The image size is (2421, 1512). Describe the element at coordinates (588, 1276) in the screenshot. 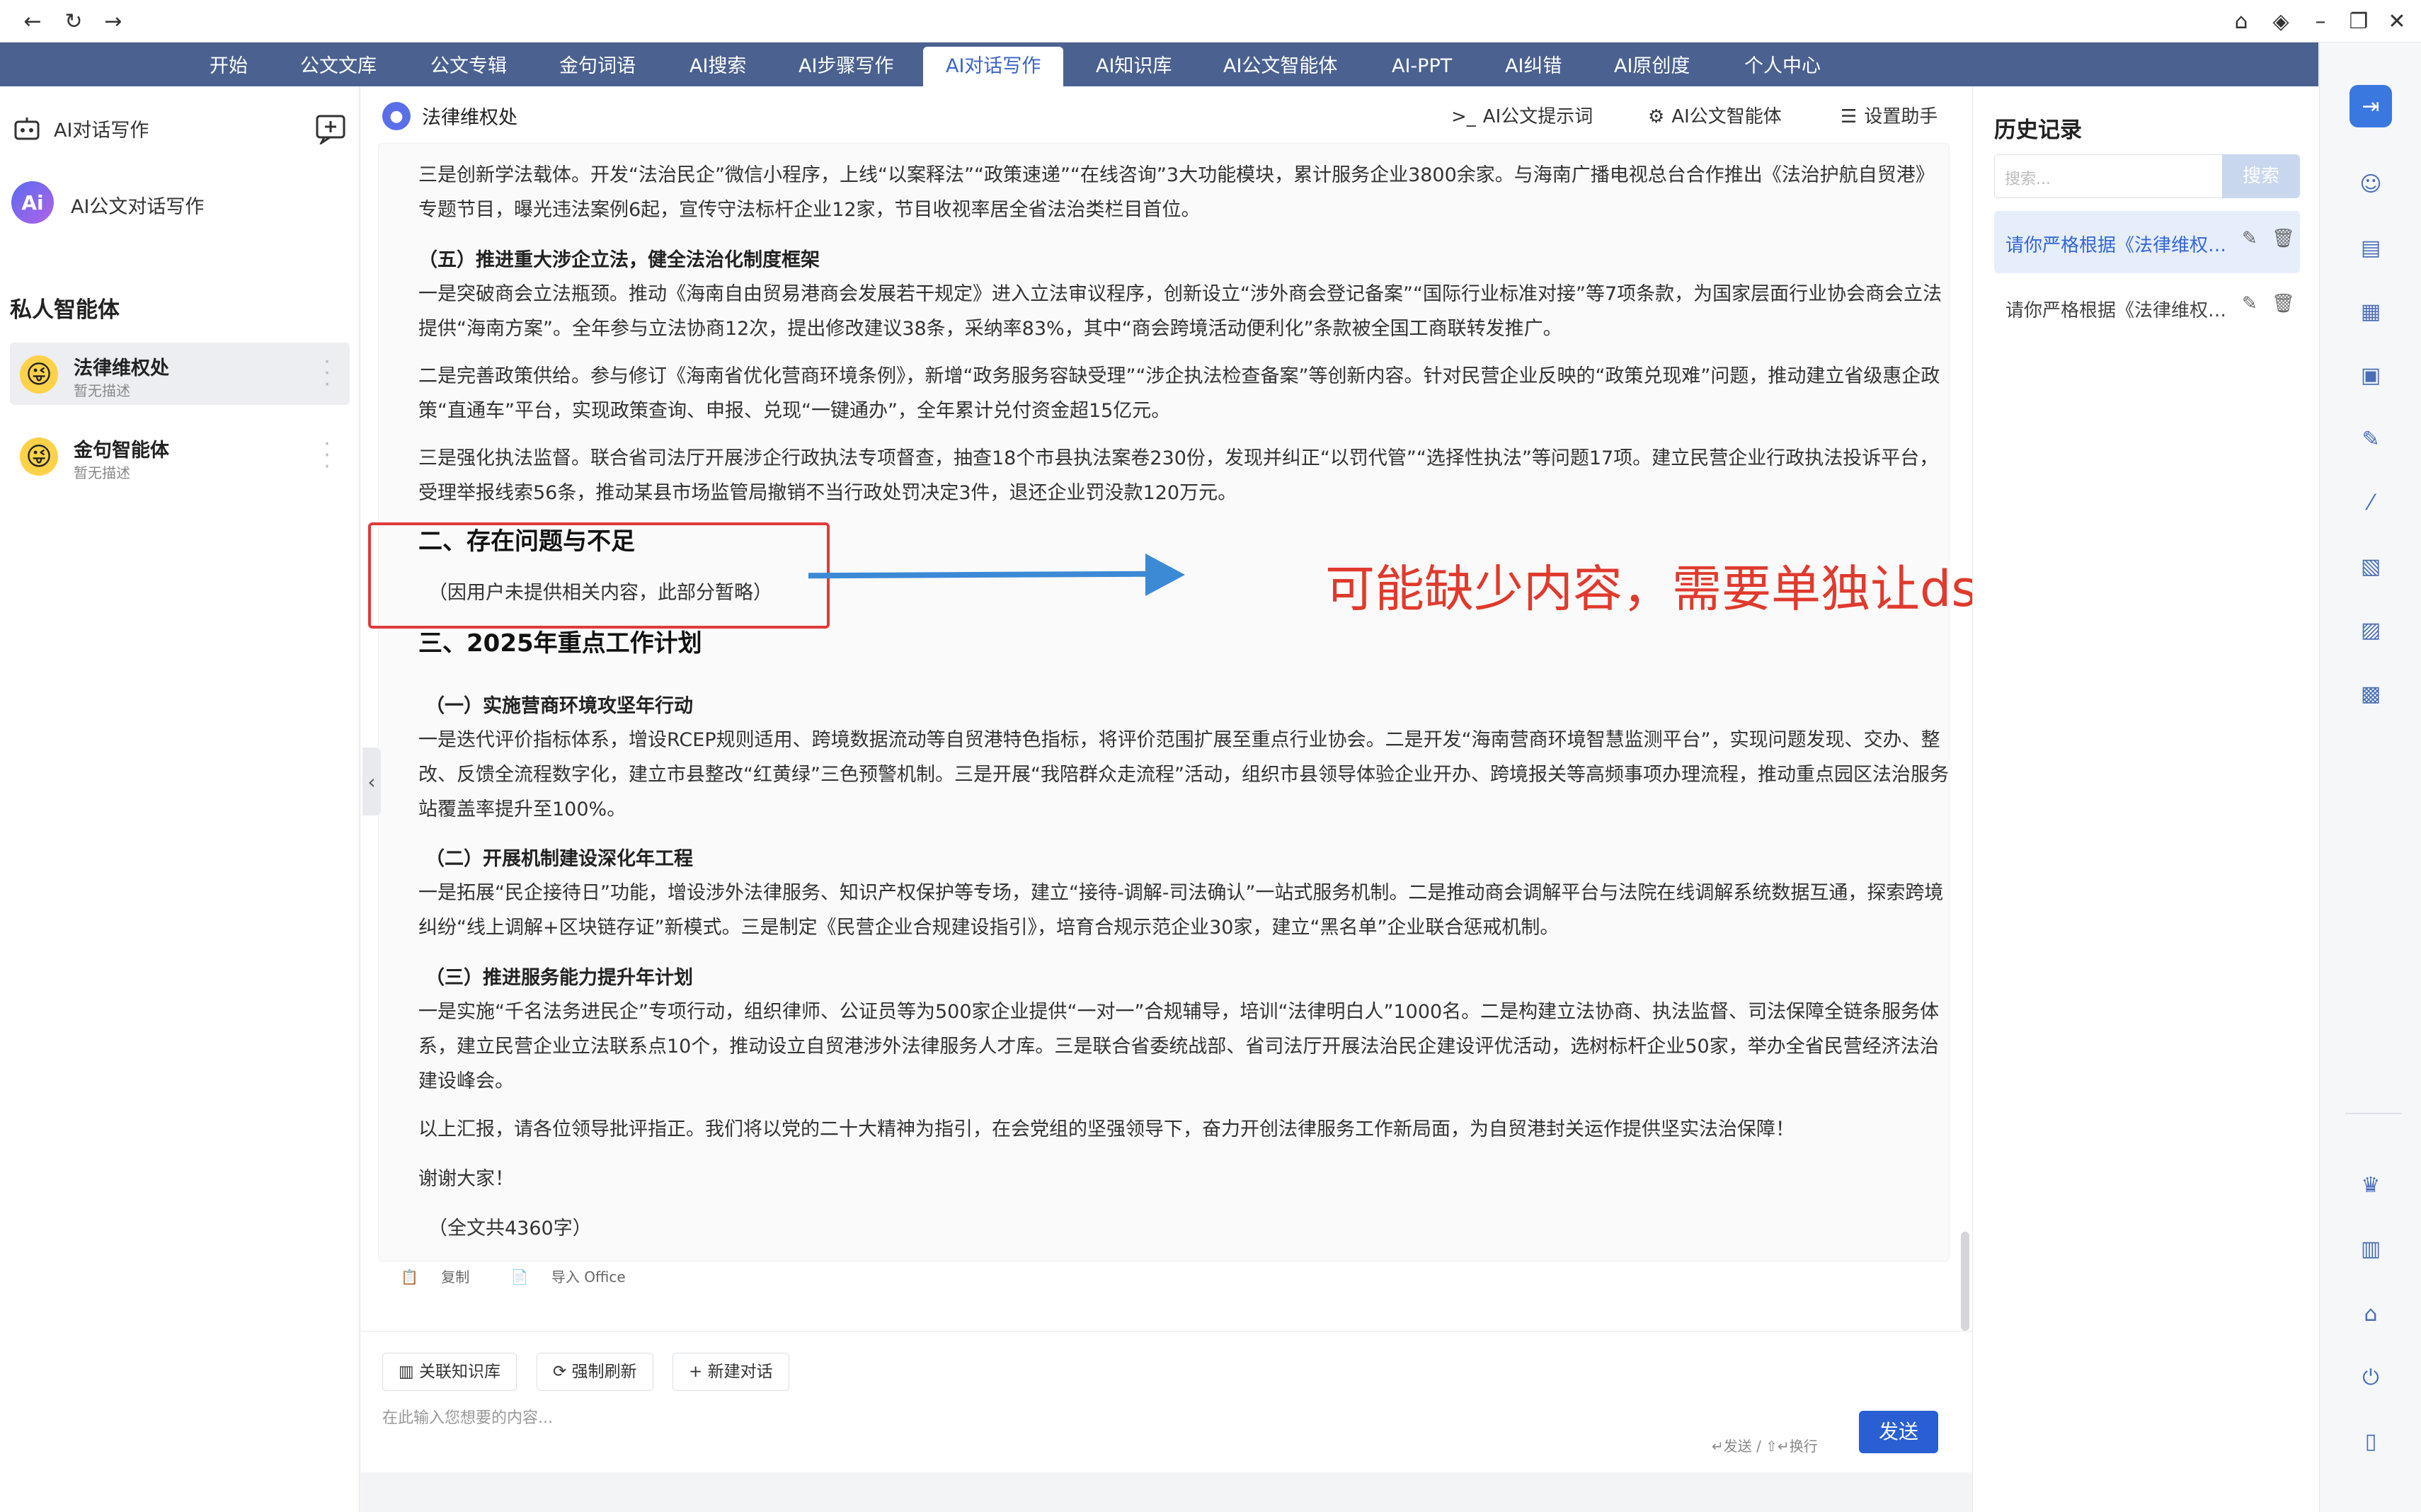

I see `export-label: 导入 Office` at that location.